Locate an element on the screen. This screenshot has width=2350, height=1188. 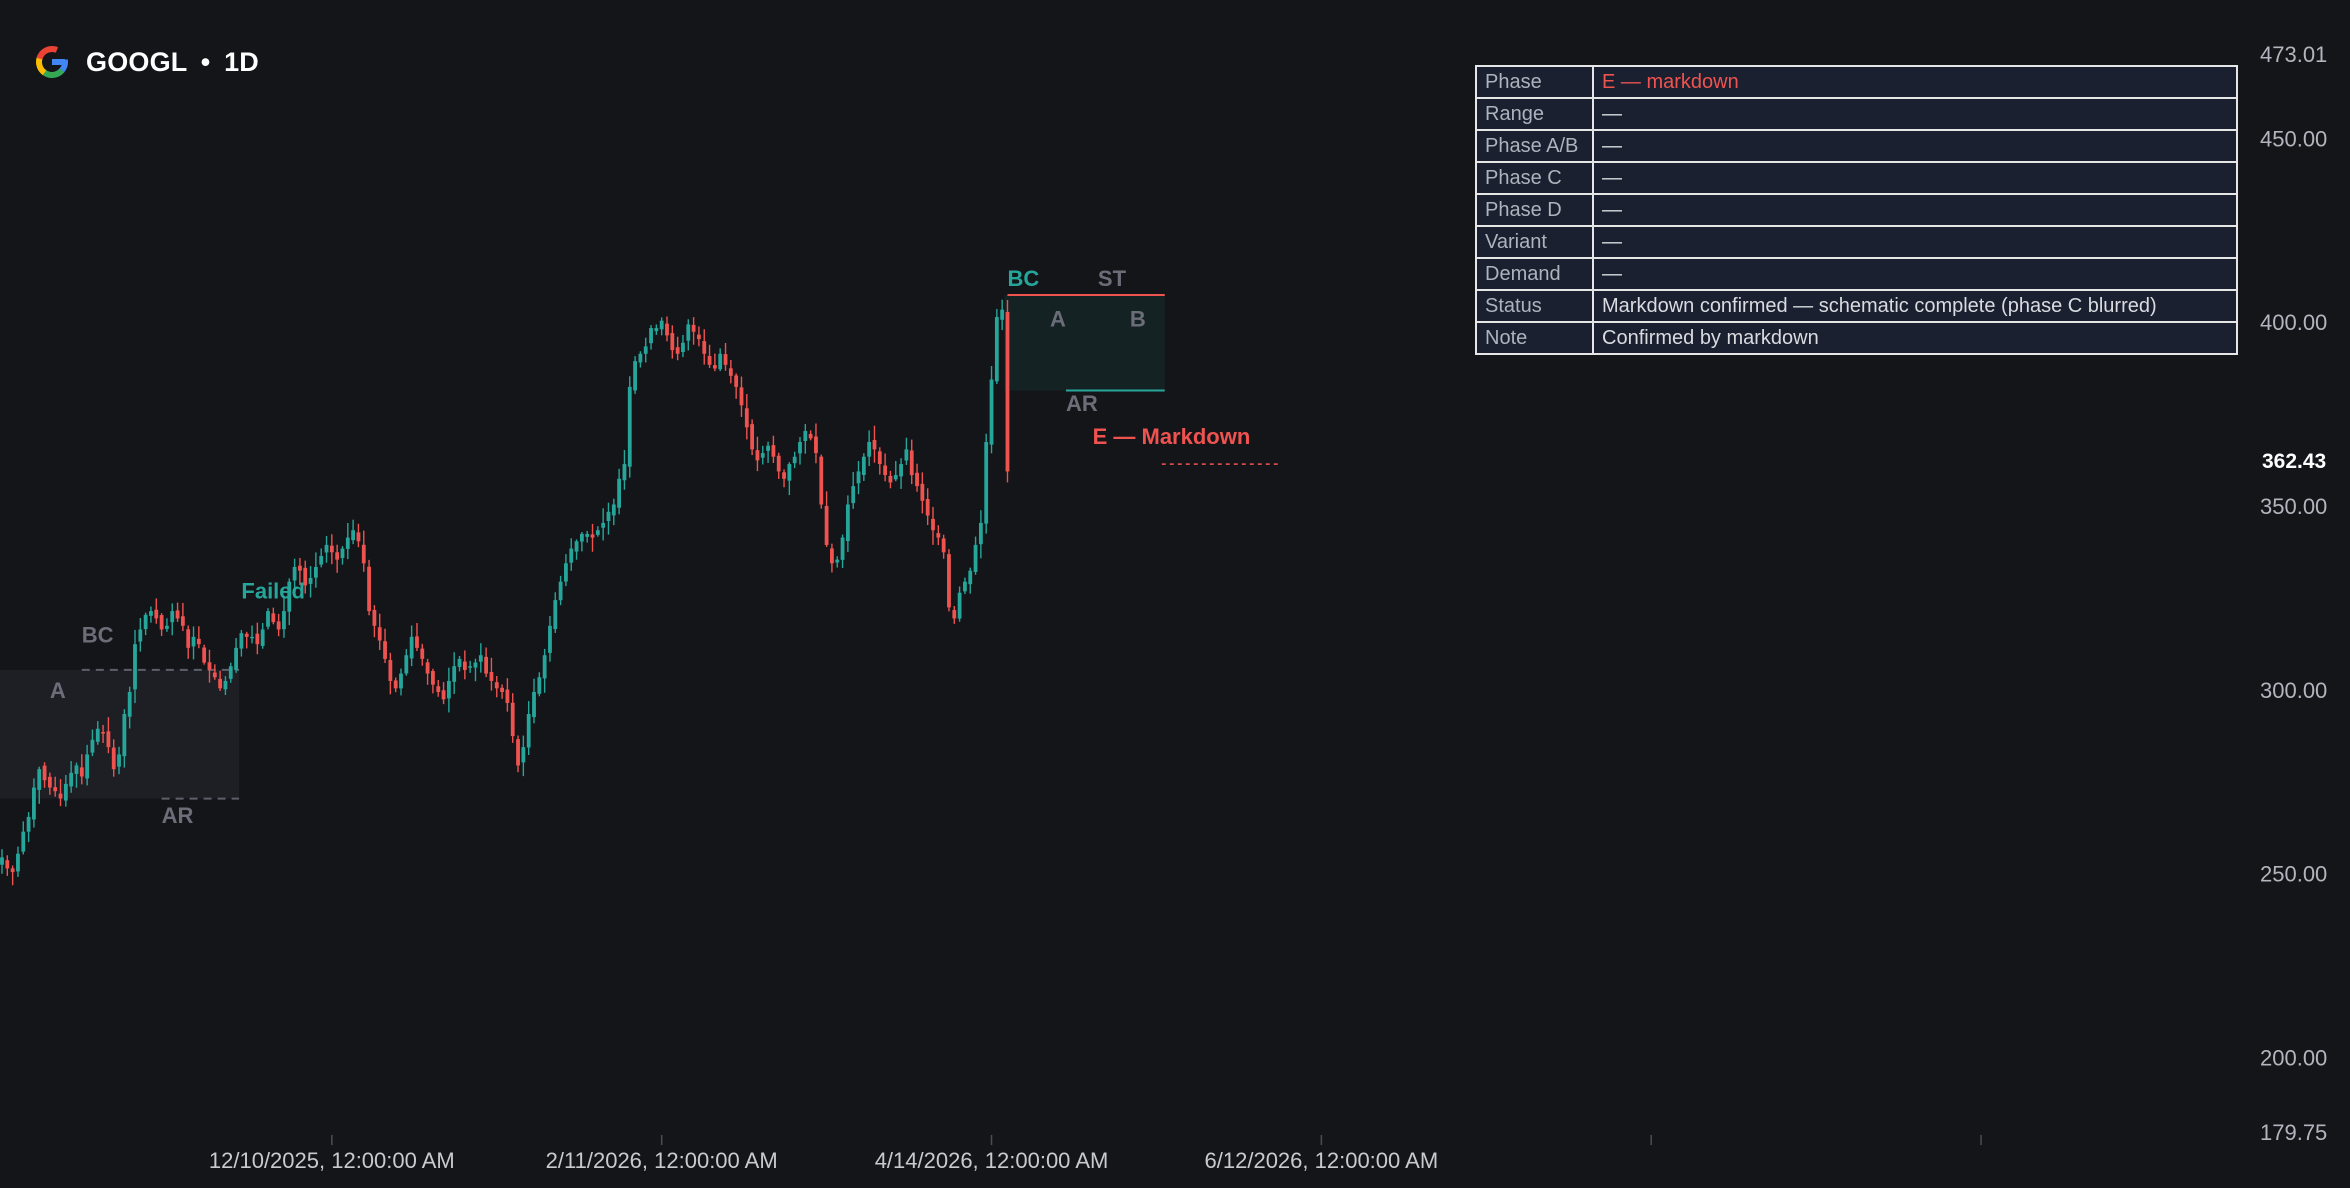
annotation-label: BC is located at coordinates (1023, 278).